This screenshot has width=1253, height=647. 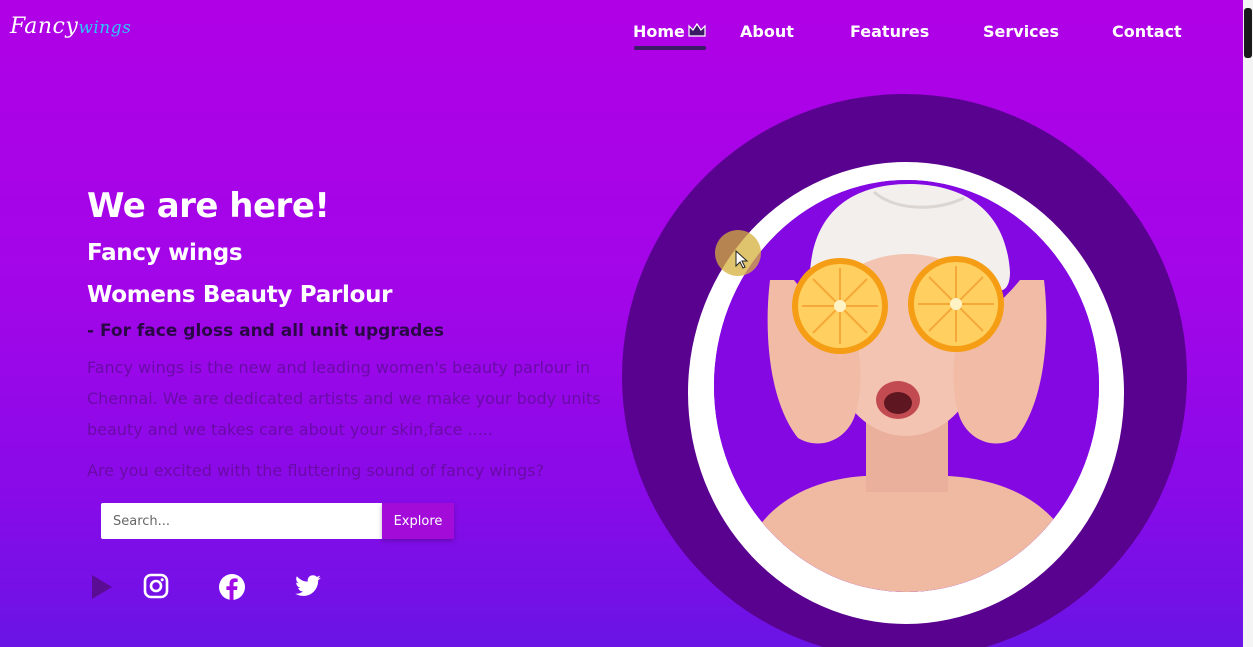 What do you see at coordinates (626, 37) in the screenshot?
I see `main-nav: Home About Features Services Contact` at bounding box center [626, 37].